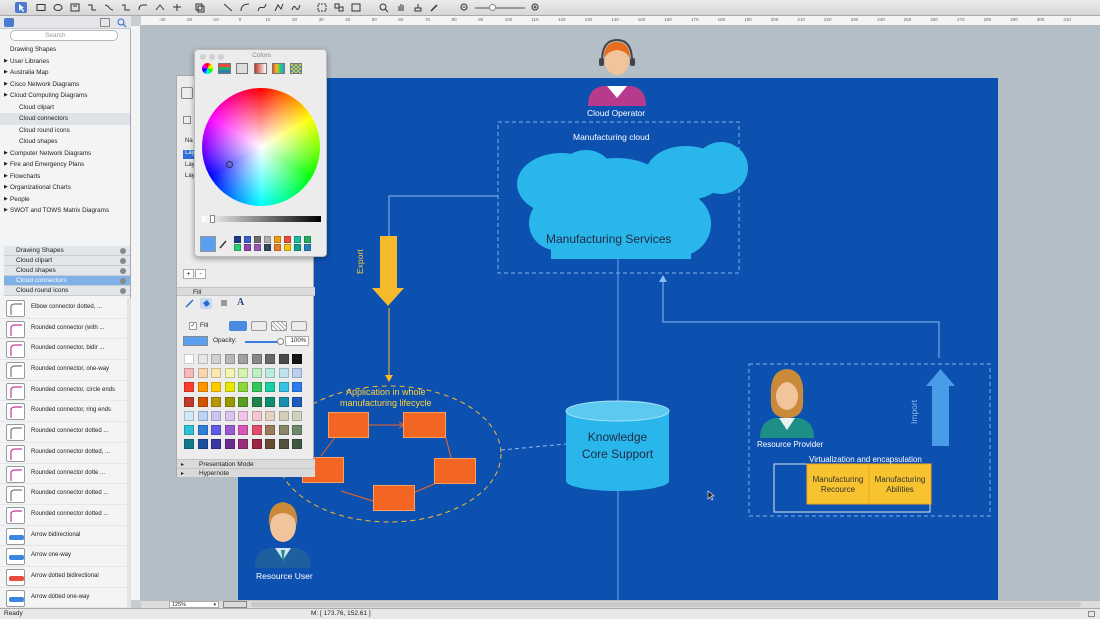  What do you see at coordinates (65, 177) in the screenshot?
I see `library-tree-item: ▶ Flowcharts` at bounding box center [65, 177].